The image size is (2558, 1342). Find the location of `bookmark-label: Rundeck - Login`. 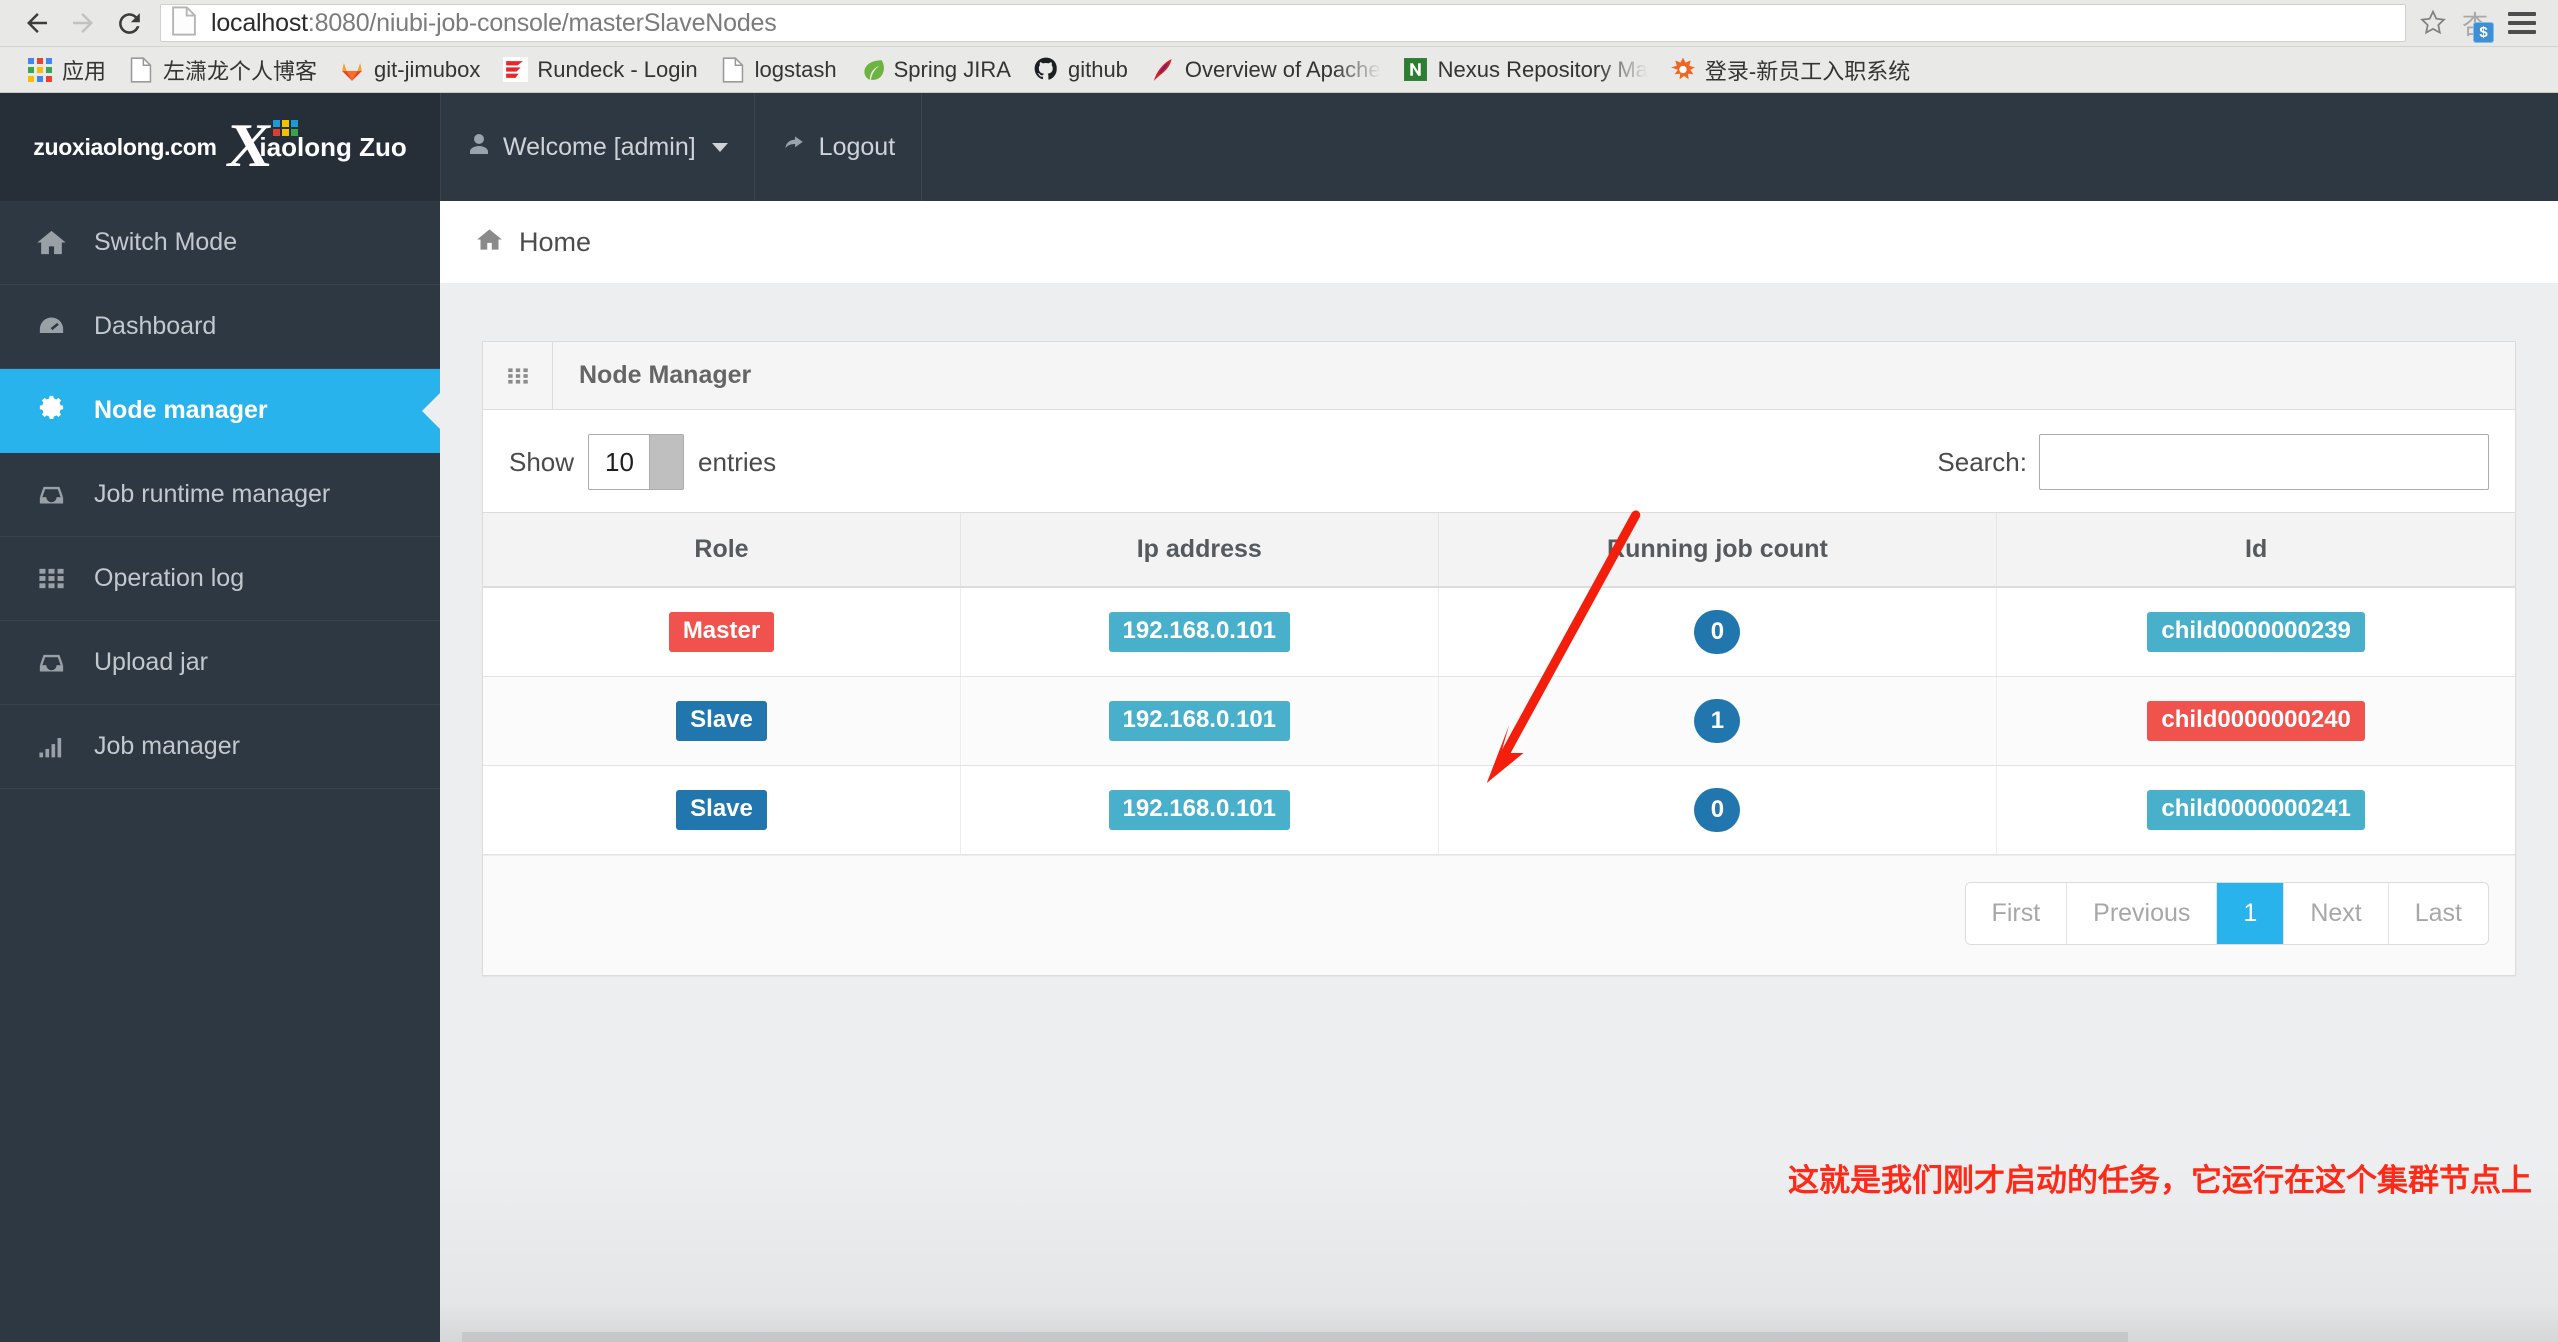

bookmark-label: Rundeck - Login is located at coordinates (617, 69).